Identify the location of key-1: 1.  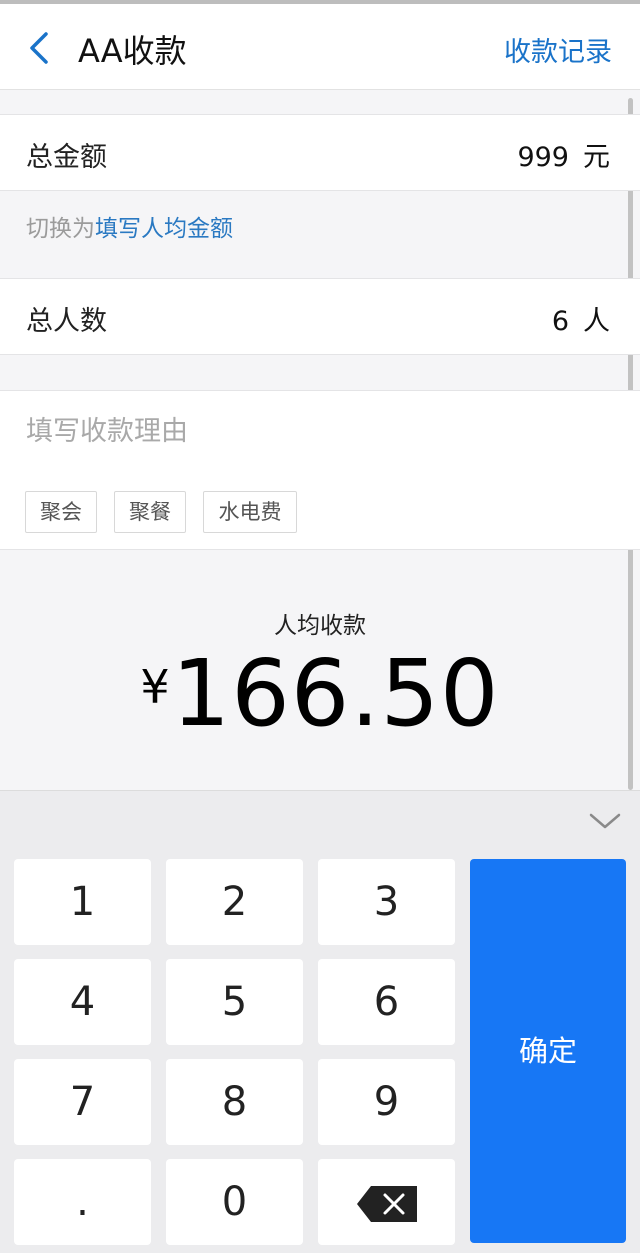
(82, 902).